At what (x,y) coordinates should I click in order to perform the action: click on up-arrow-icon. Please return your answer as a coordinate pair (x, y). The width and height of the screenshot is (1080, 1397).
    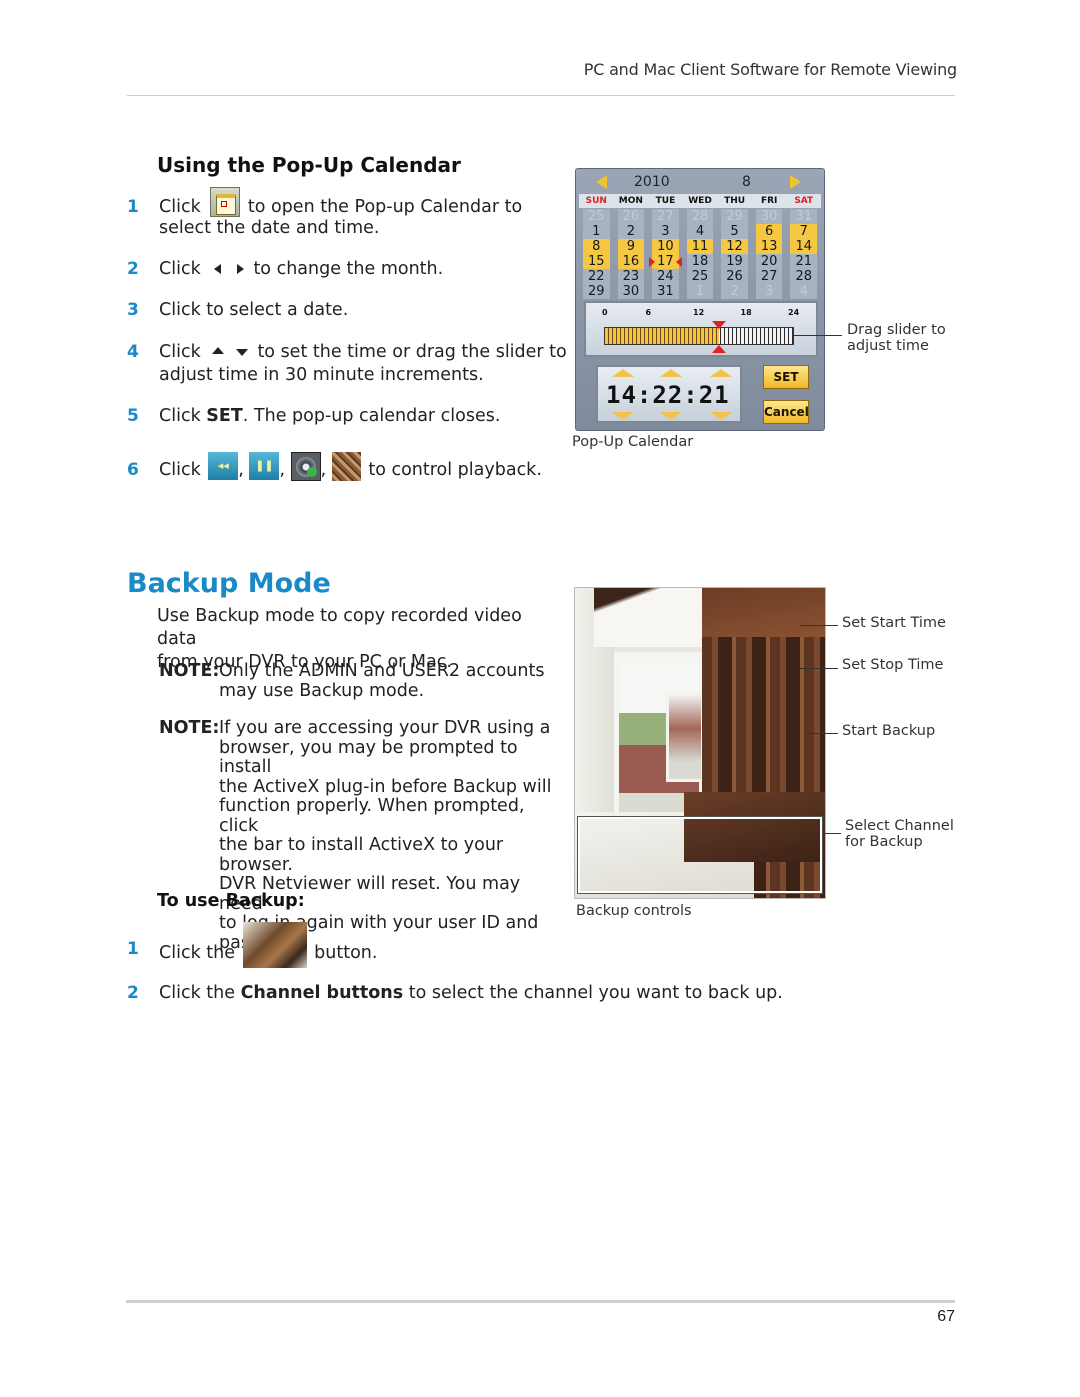
    Looking at the image, I should click on (218, 350).